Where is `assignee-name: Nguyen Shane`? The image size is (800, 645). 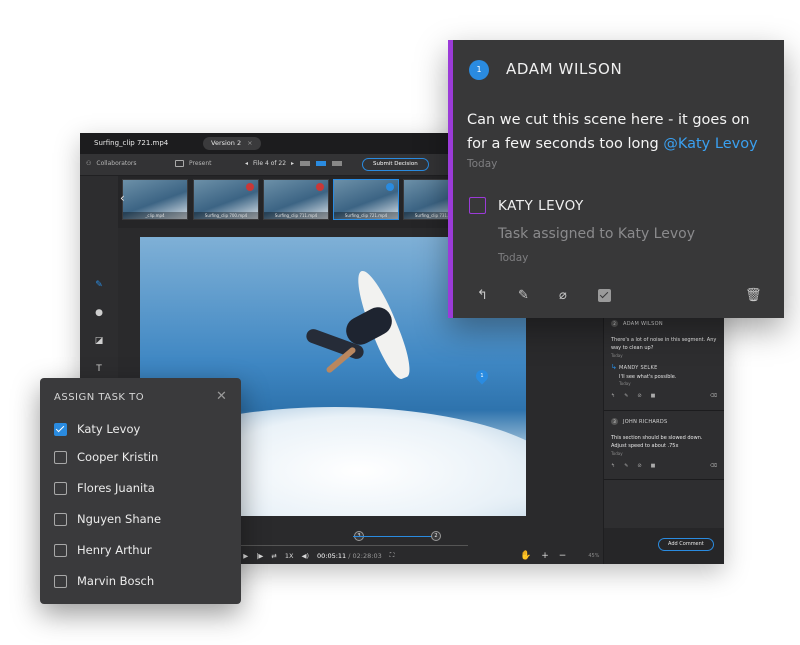
assignee-name: Nguyen Shane is located at coordinates (119, 519).